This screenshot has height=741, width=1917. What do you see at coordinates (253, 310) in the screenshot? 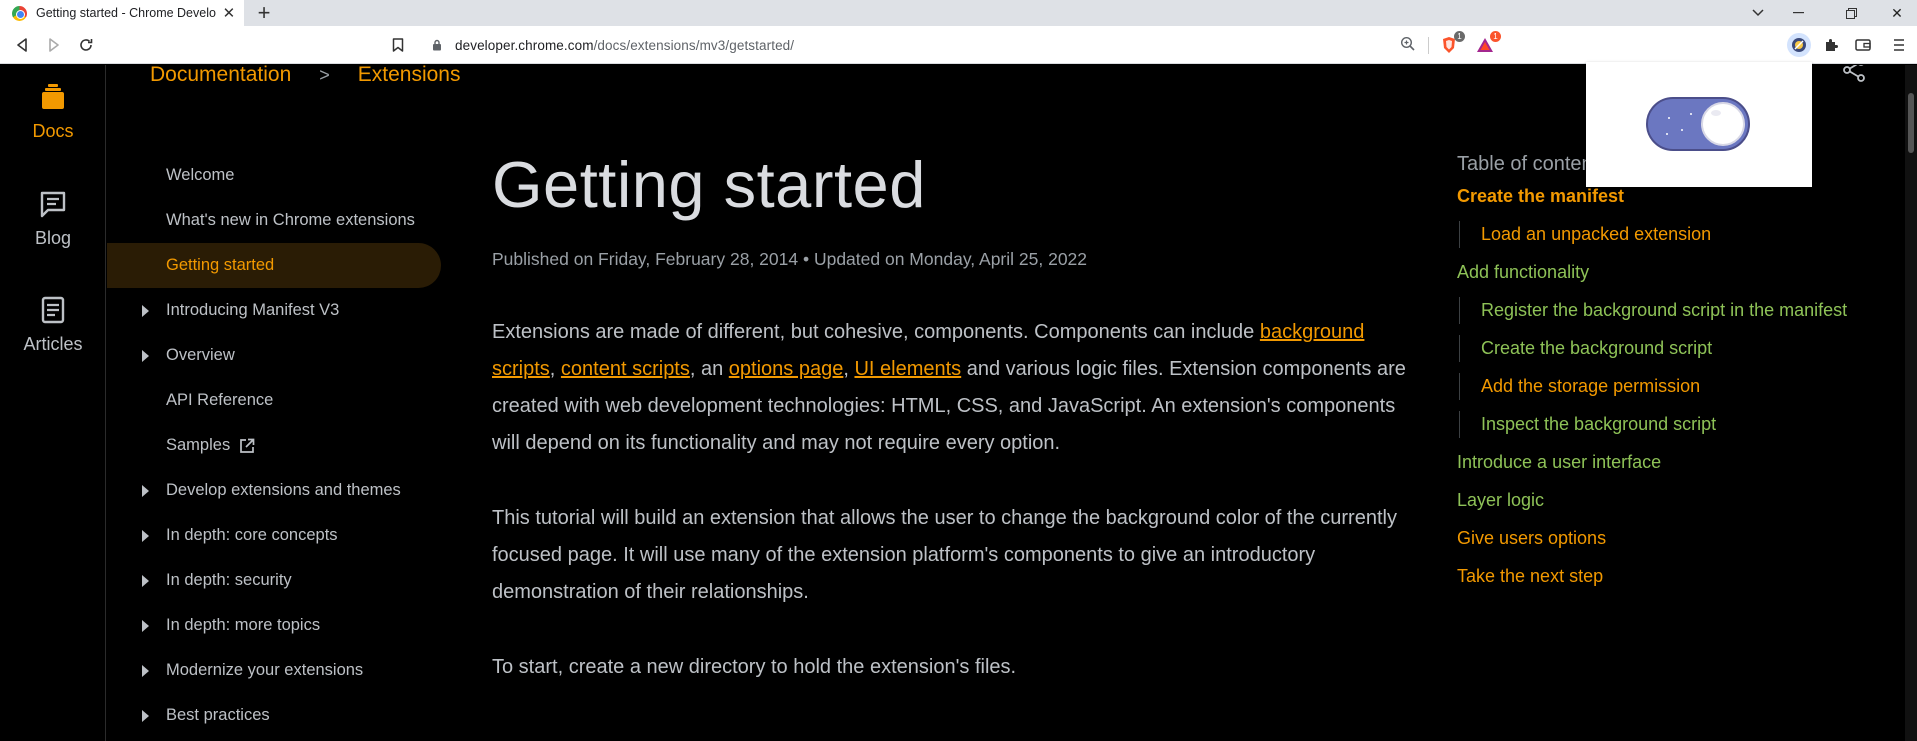
I see `sidenav-label: Introducing Manifest V3` at bounding box center [253, 310].